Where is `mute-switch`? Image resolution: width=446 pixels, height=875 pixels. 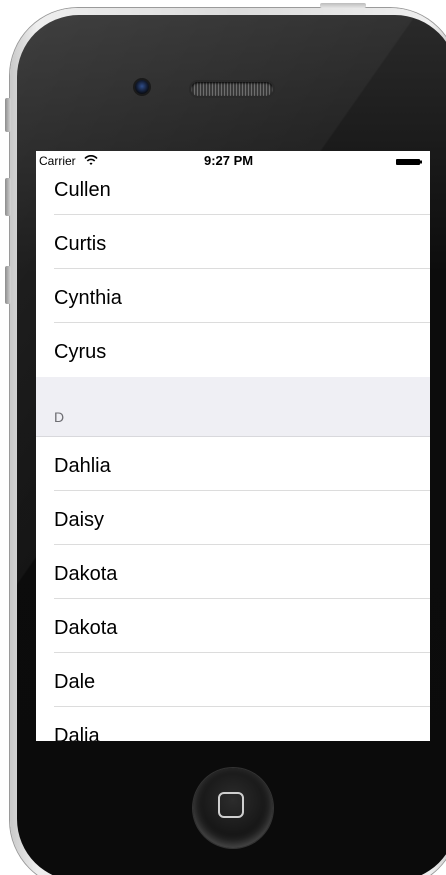
mute-switch is located at coordinates (8, 115).